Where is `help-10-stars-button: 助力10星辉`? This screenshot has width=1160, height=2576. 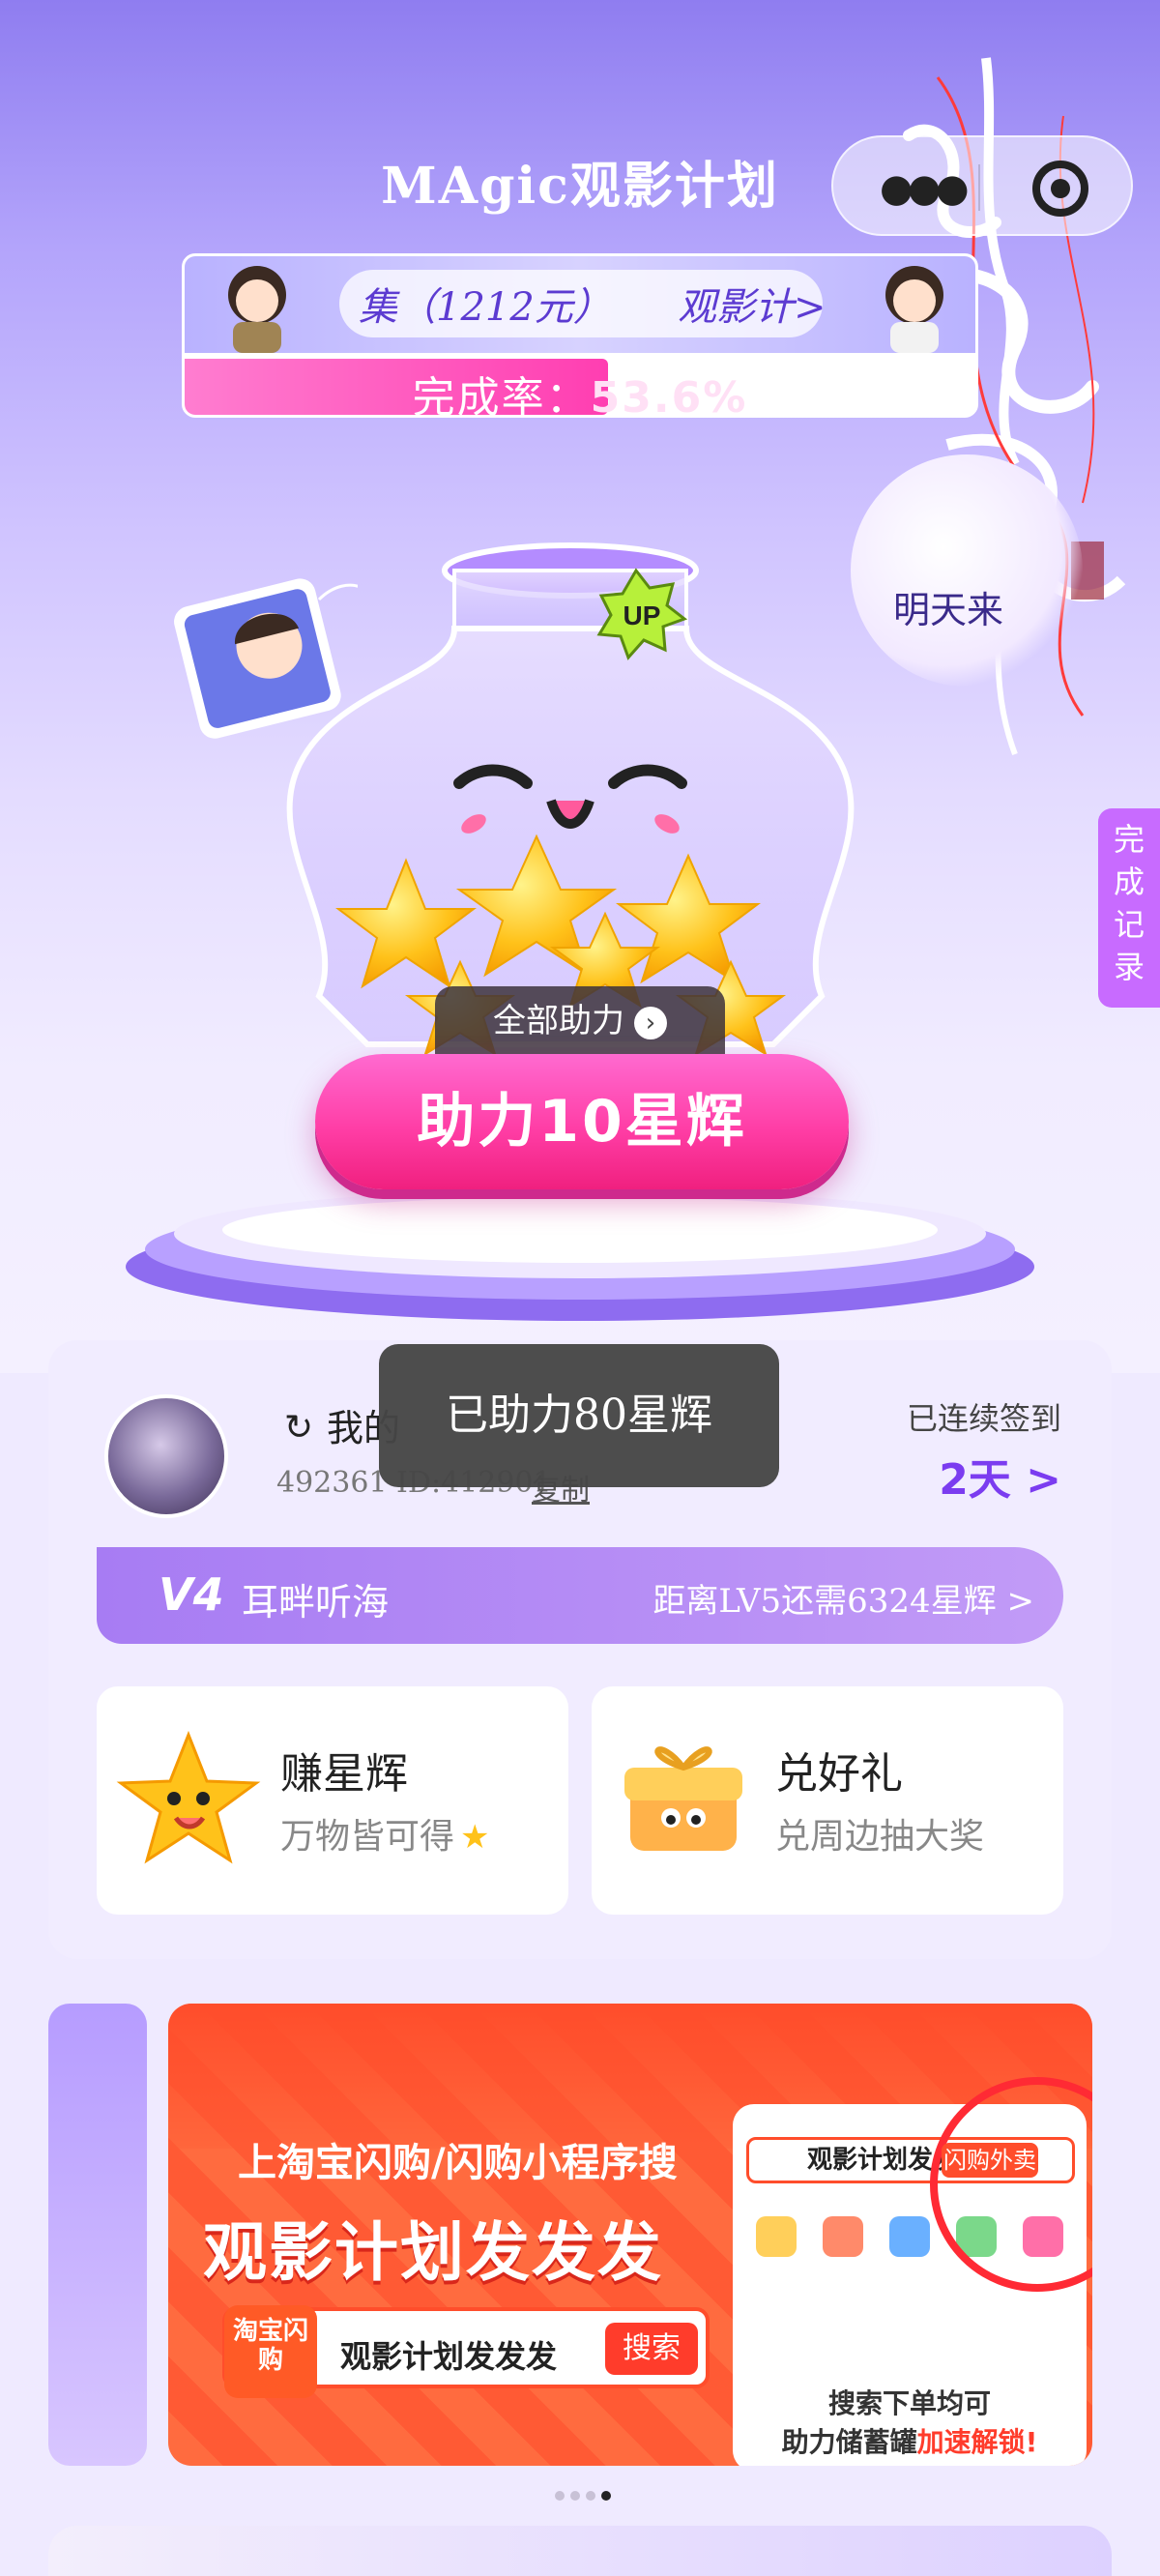 help-10-stars-button: 助力10星辉 is located at coordinates (582, 1121).